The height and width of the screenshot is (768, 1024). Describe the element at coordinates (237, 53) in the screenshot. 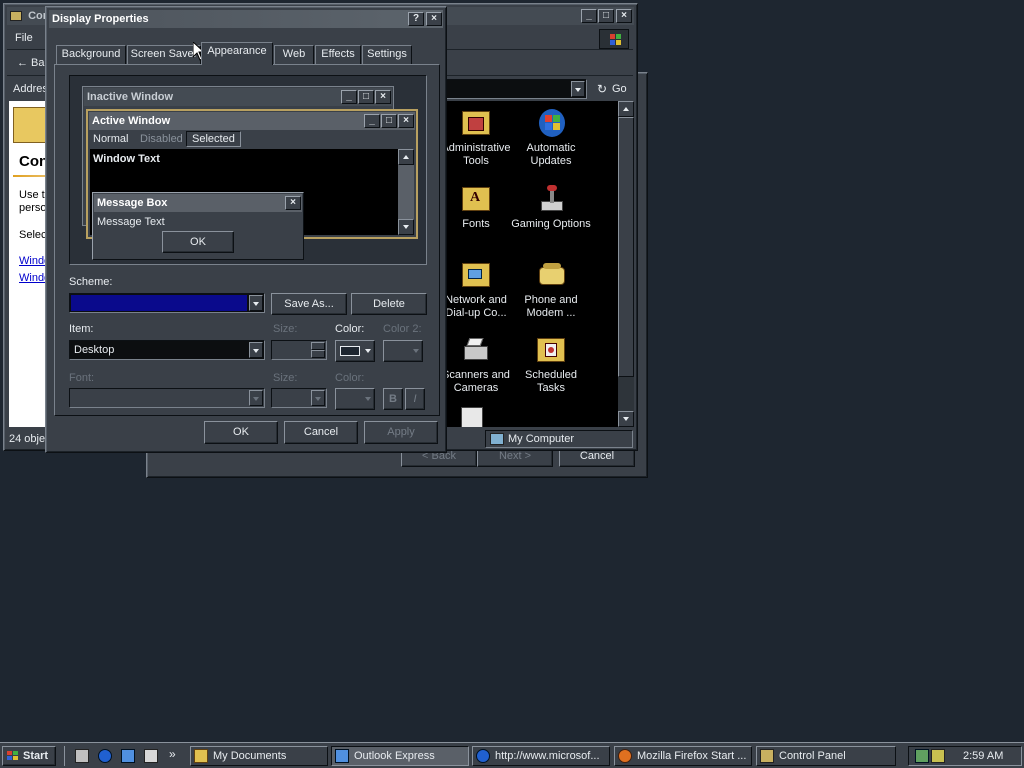

I see `tab-appearance: Appearance` at that location.